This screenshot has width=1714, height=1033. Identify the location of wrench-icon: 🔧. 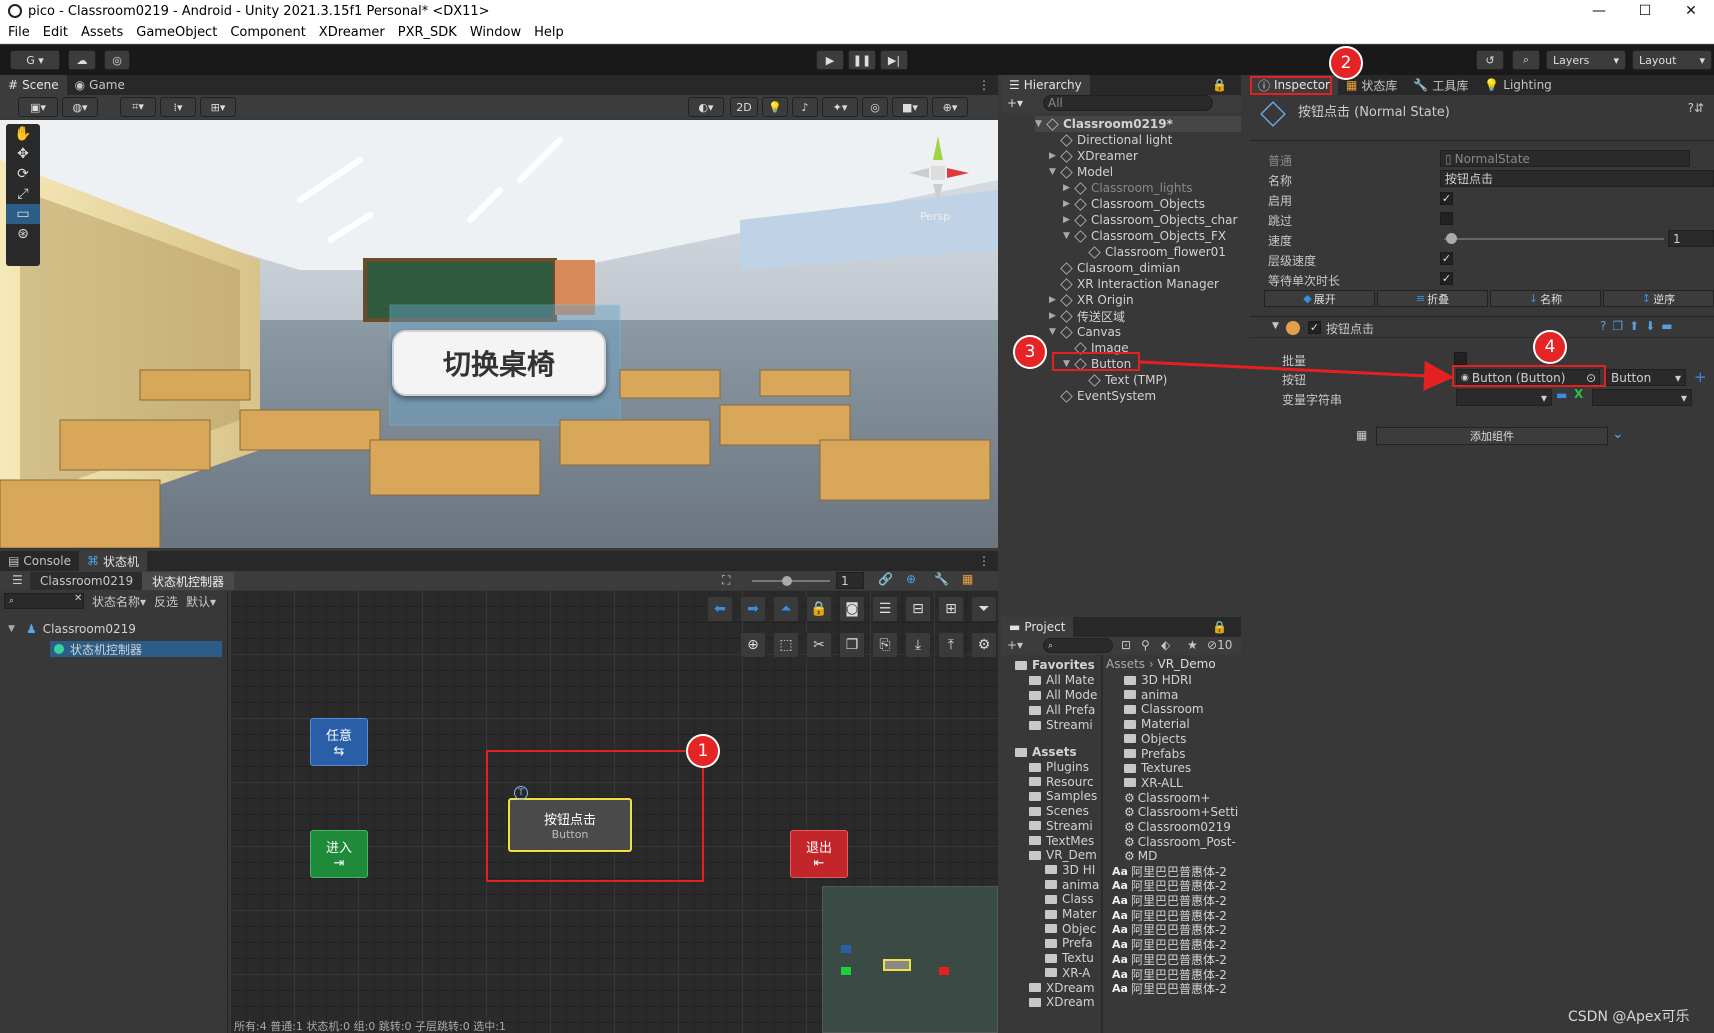
(941, 579).